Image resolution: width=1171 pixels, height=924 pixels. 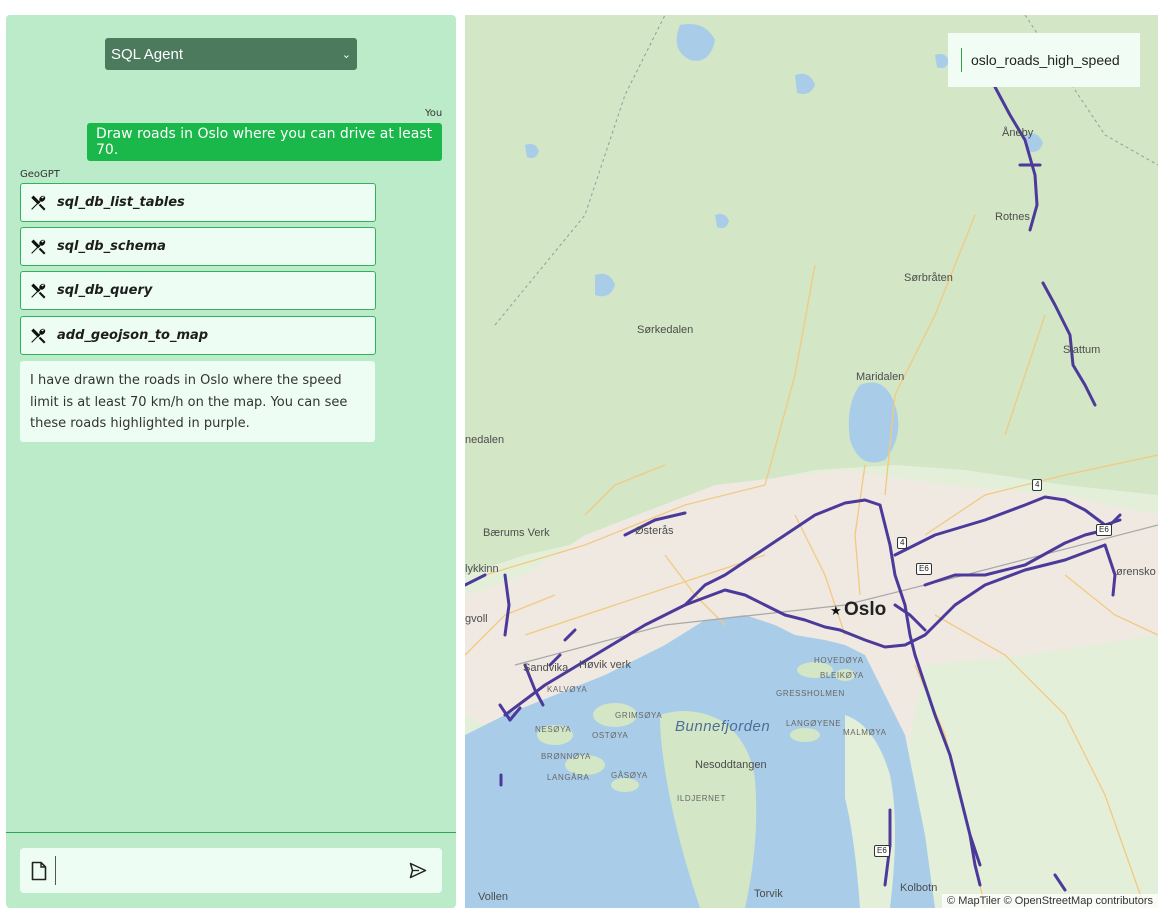 What do you see at coordinates (1050, 901) in the screenshot?
I see `map-attribution: © MapTiler © OpenStreetMap contributors` at bounding box center [1050, 901].